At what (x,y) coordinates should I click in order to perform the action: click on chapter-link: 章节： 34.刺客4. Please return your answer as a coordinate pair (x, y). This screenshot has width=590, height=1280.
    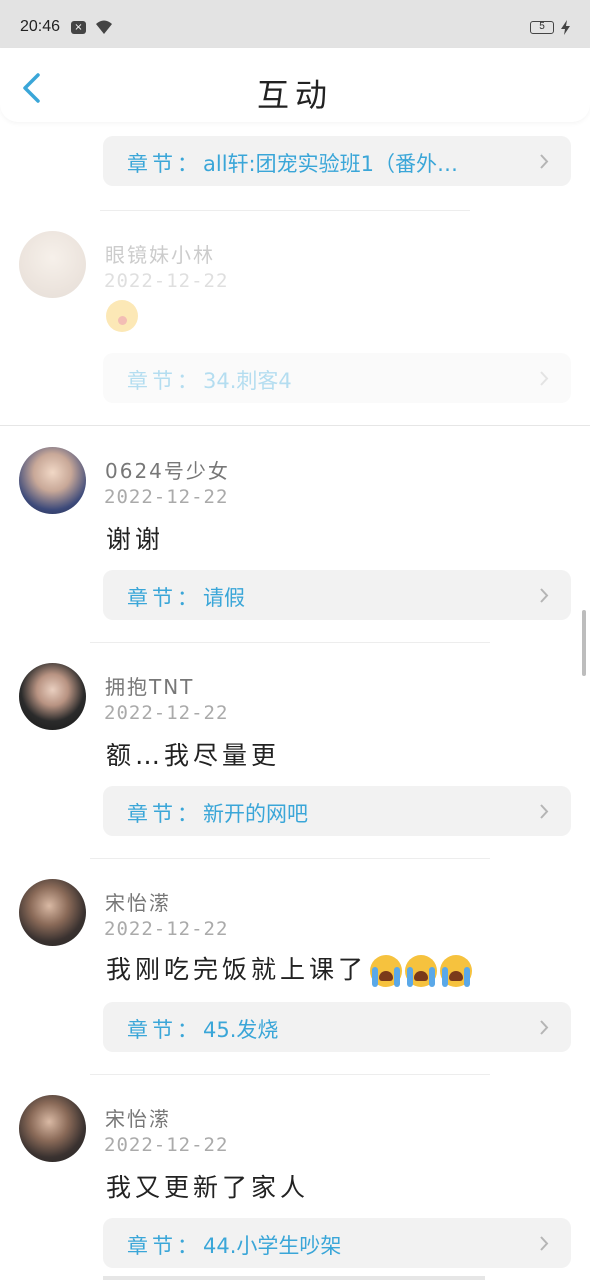
    Looking at the image, I should click on (337, 378).